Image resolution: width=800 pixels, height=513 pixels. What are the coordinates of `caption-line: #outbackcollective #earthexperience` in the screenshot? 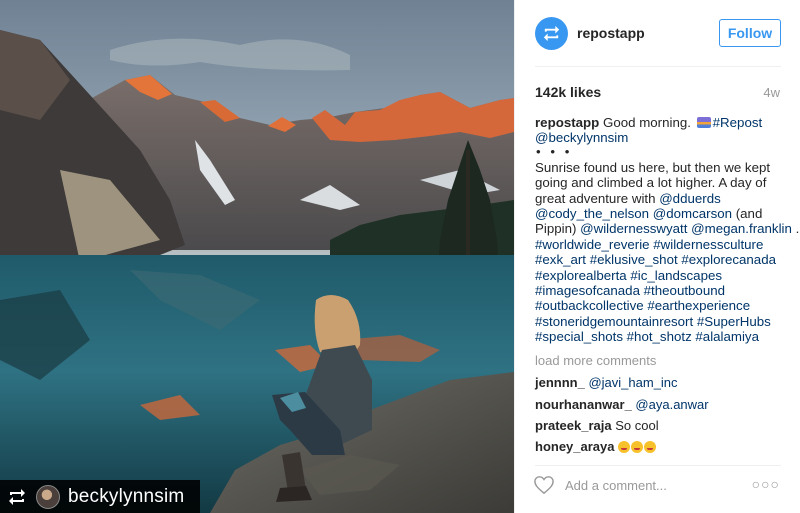 It's located at (660, 305).